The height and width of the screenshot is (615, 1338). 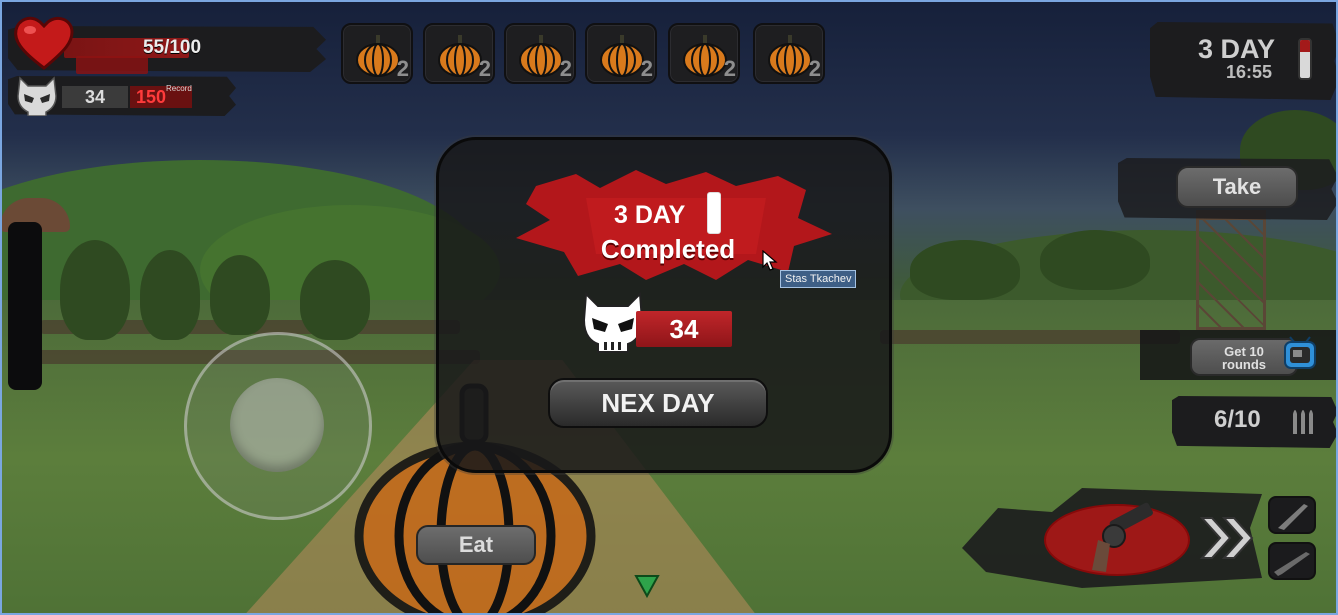 I want to click on take-button: Take, so click(x=1237, y=187).